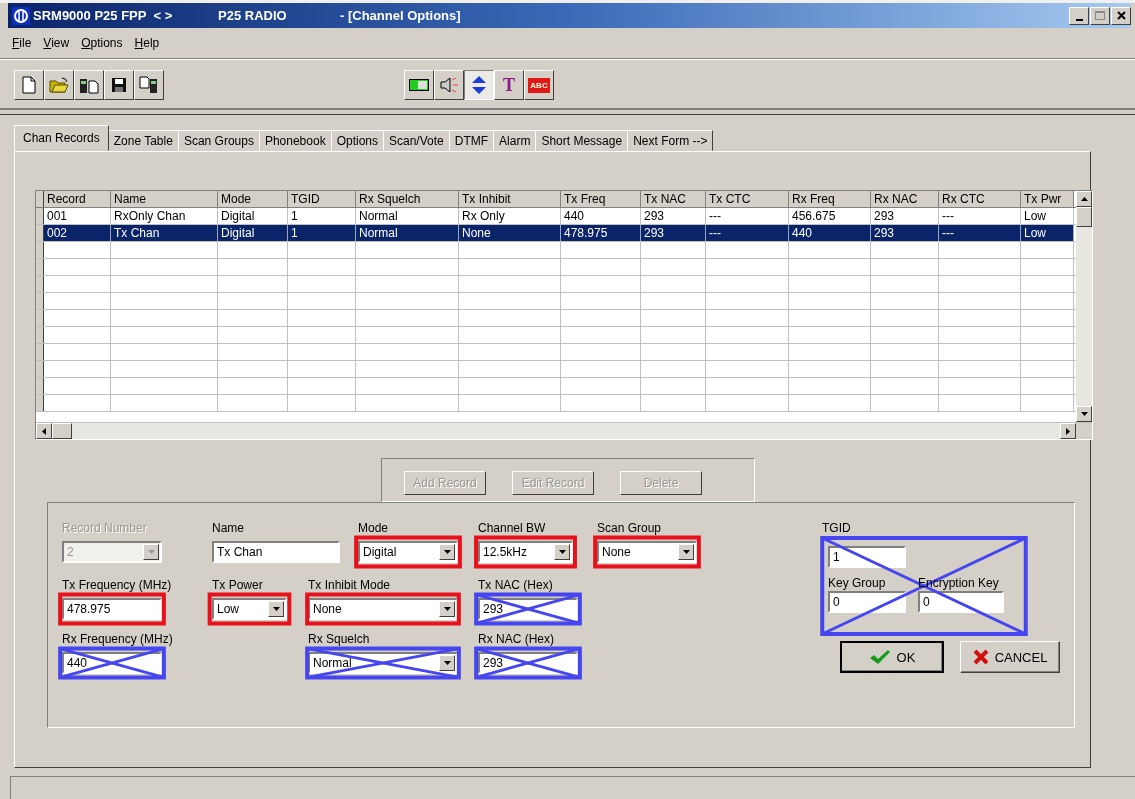 Image resolution: width=1135 pixels, height=799 pixels. What do you see at coordinates (295, 140) in the screenshot?
I see `tab: Phonebook` at bounding box center [295, 140].